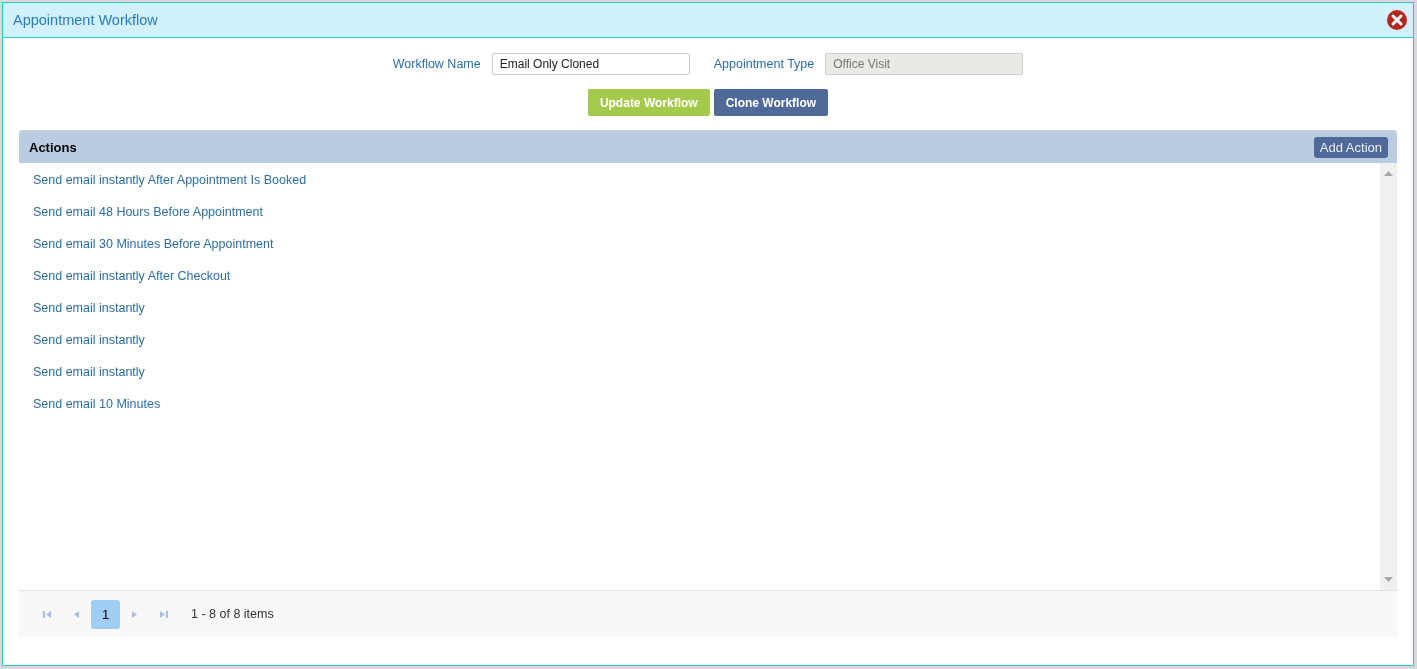 The width and height of the screenshot is (1417, 669). What do you see at coordinates (47, 614) in the screenshot?
I see `first-page-icon` at bounding box center [47, 614].